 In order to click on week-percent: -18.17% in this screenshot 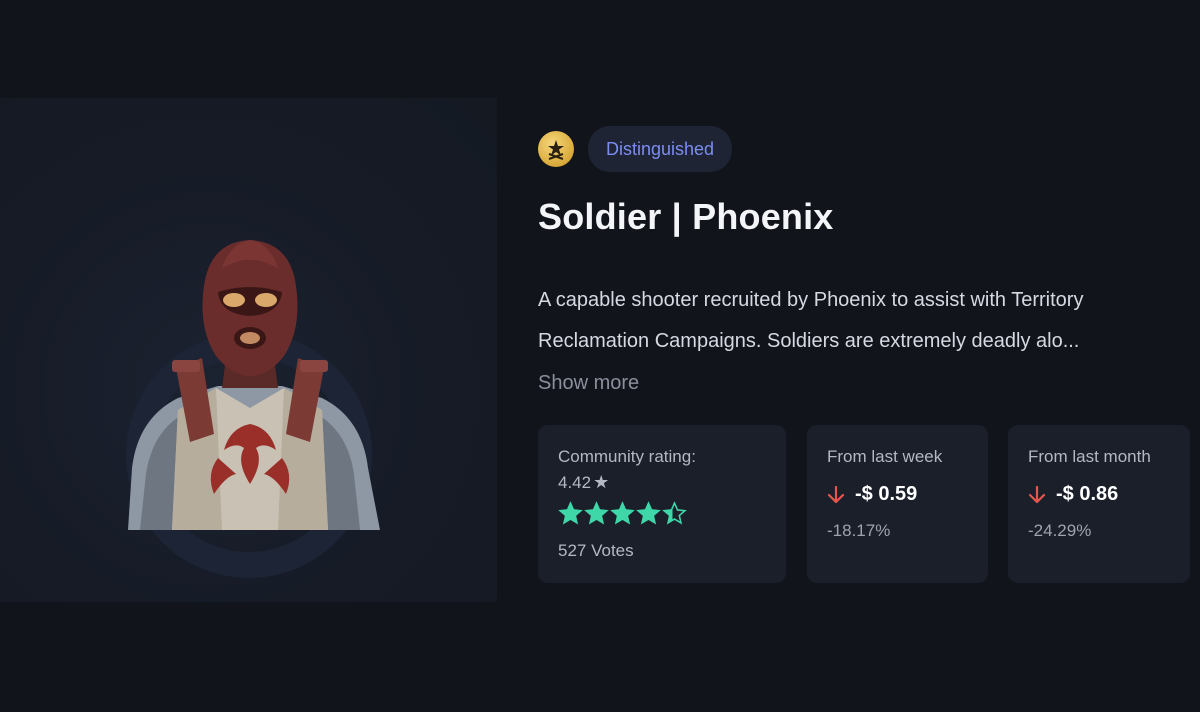, I will do `click(859, 530)`.